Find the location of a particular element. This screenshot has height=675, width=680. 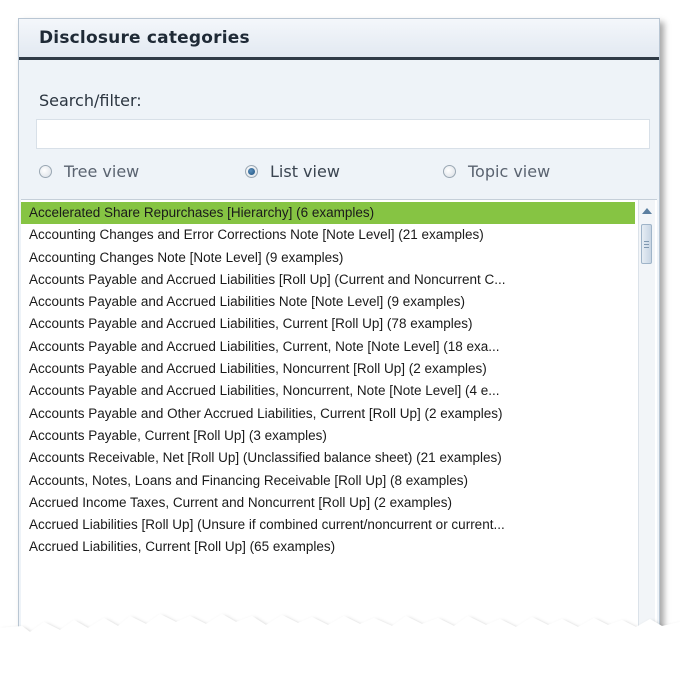

tree-view-radio: Tree view is located at coordinates (142, 171).